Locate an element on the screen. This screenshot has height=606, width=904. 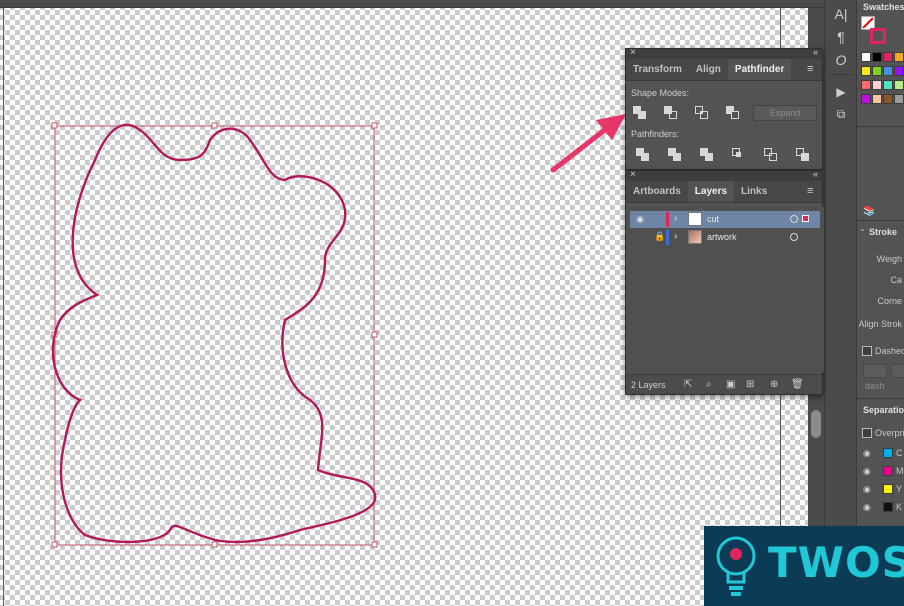
dashed-checkbox is located at coordinates (867, 351).